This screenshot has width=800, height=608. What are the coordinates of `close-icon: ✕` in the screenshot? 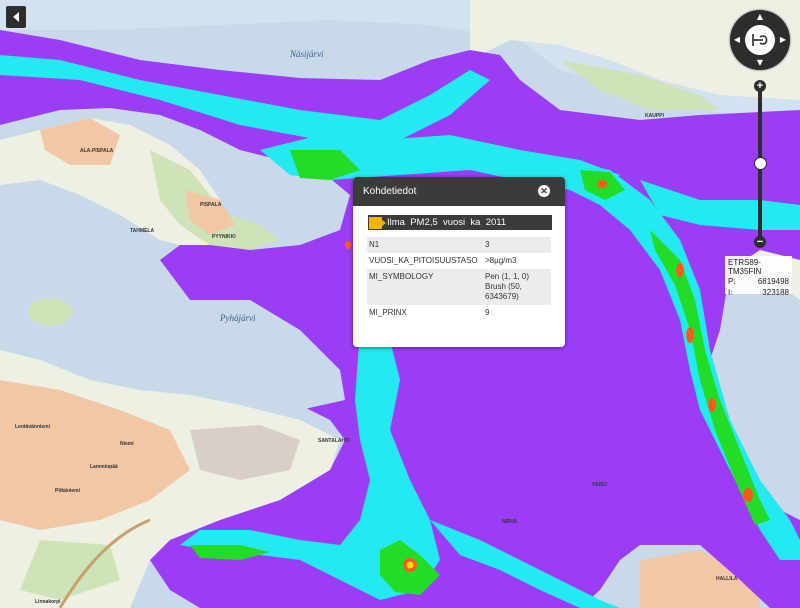 It's located at (544, 191).